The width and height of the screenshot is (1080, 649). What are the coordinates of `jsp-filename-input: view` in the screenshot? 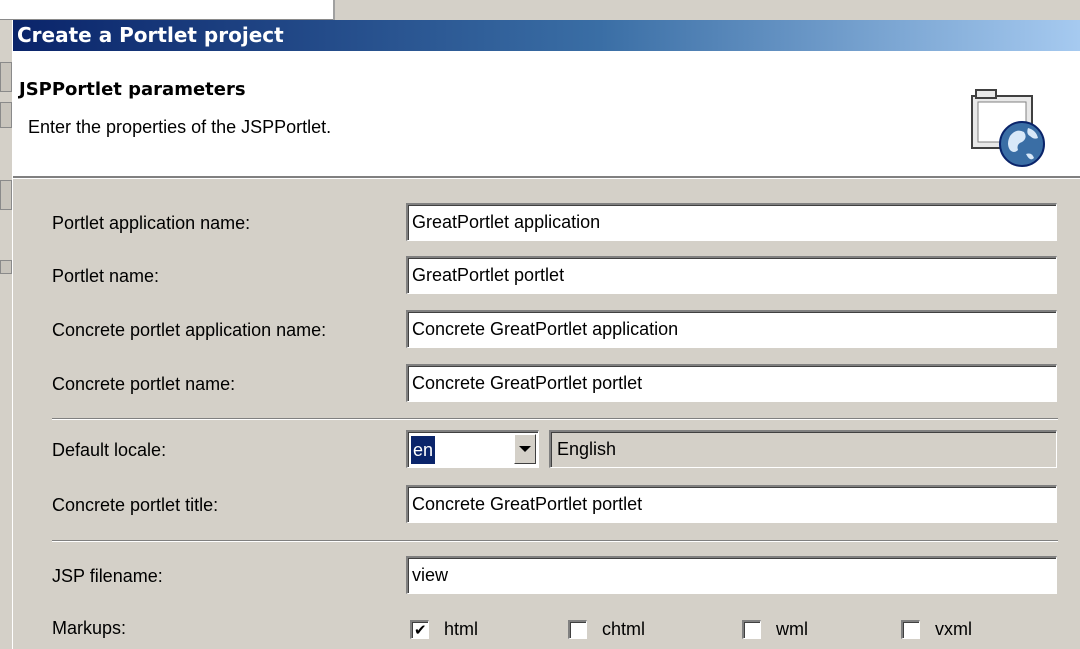 It's located at (731, 575).